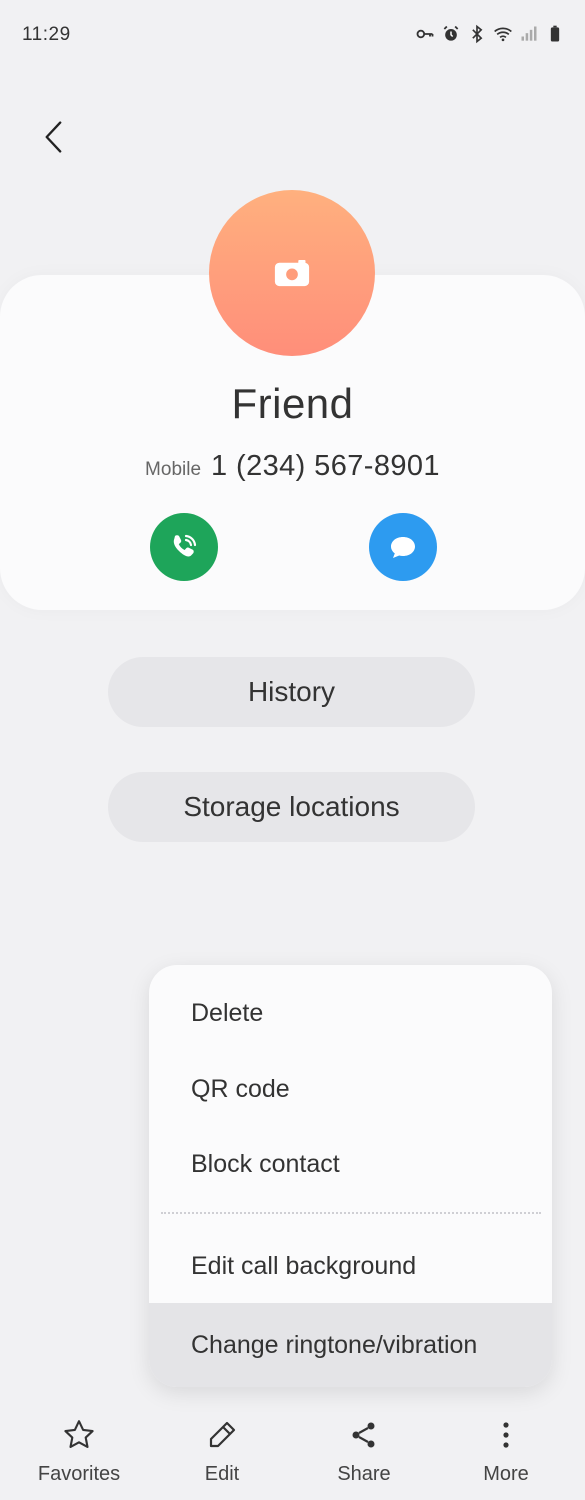 The image size is (585, 1500). I want to click on history-button: History, so click(291, 692).